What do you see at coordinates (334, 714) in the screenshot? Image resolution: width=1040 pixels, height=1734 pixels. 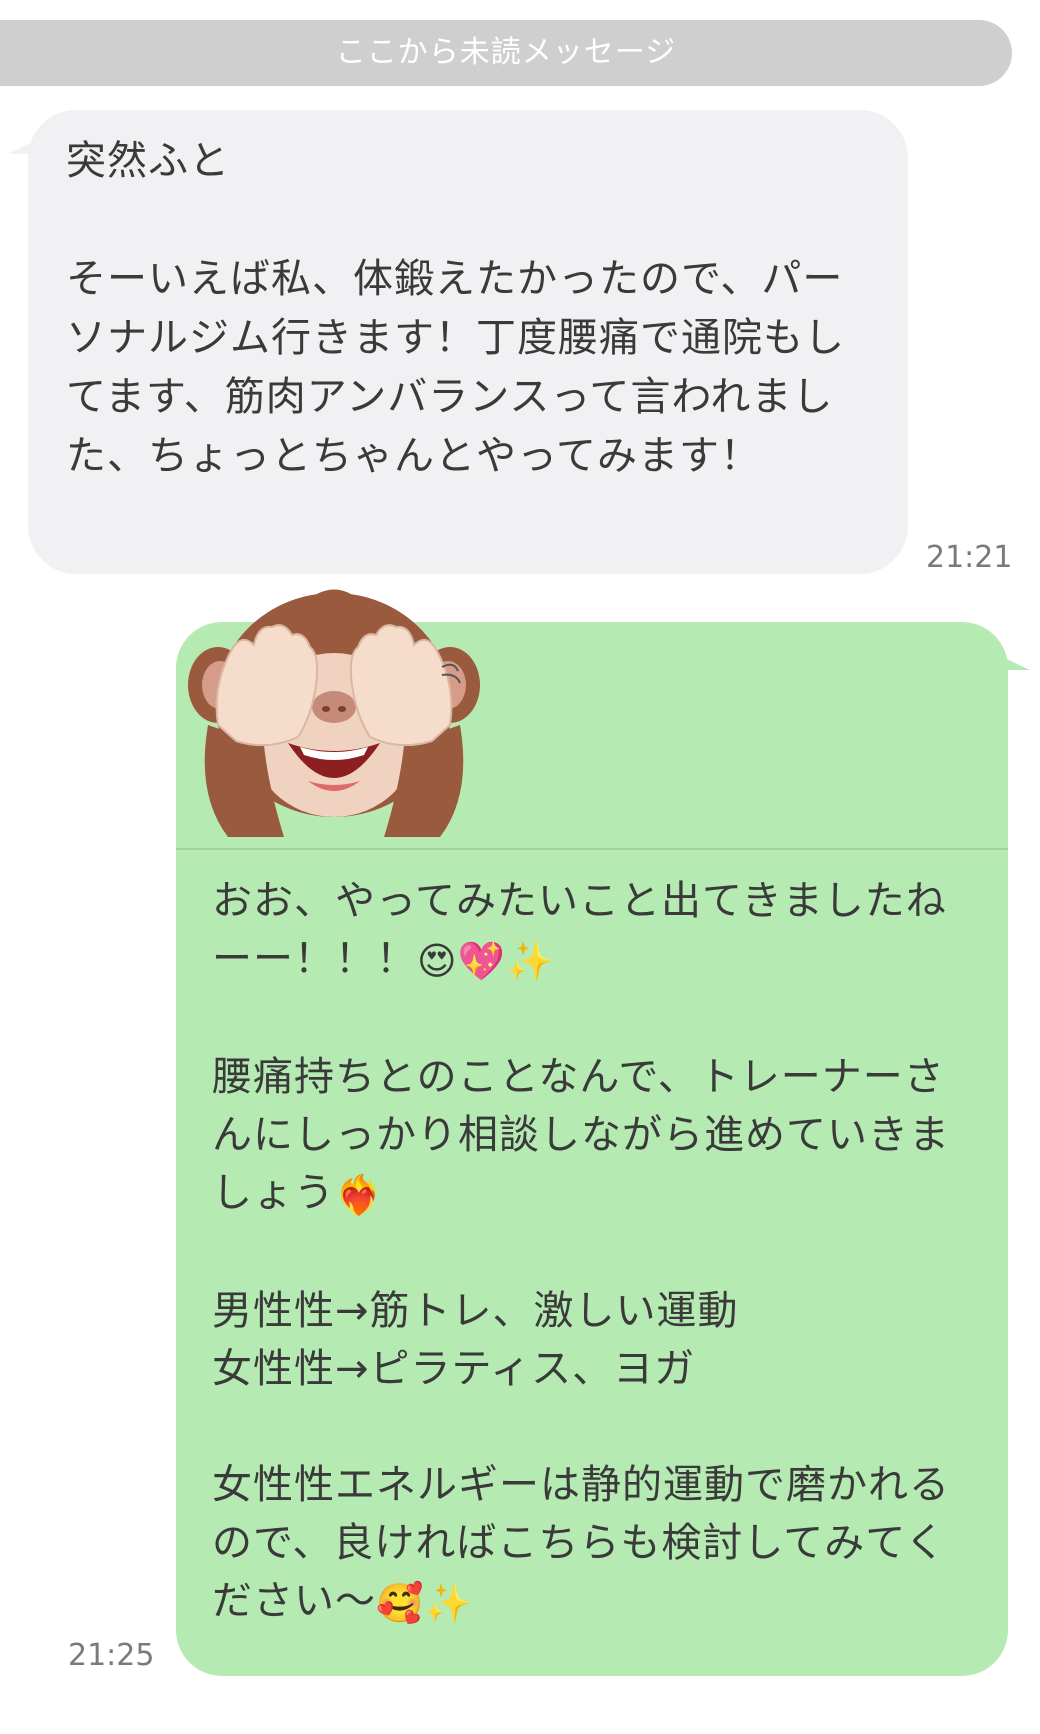 I see `see-no-evil-monkey-icon` at bounding box center [334, 714].